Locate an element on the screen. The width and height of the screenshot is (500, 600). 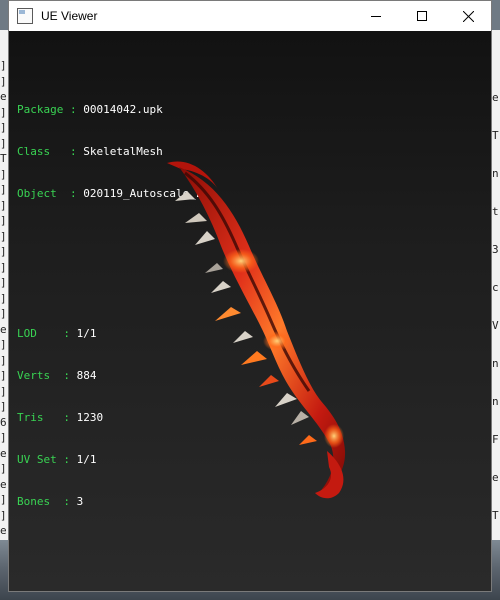
background-console-right: e Tn t 3 c Vn n Fe T is located at coordinates (496, 285).